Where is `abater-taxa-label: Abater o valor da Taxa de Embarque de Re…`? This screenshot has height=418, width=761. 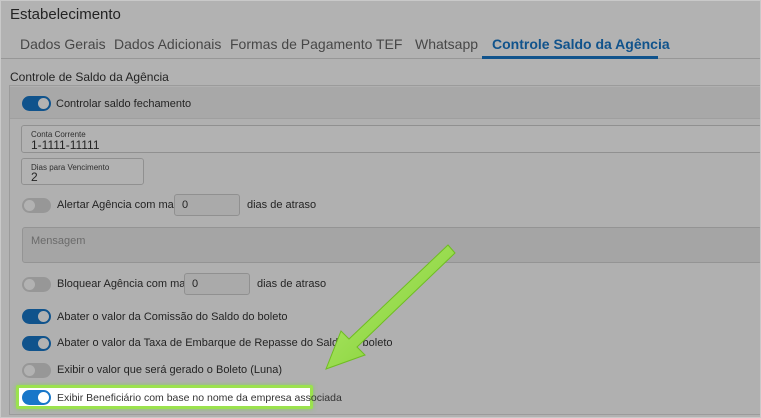 abater-taxa-label: Abater o valor da Taxa de Embarque de Re… is located at coordinates (225, 343).